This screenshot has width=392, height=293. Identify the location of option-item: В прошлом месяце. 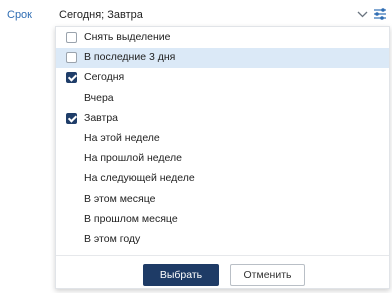
(222, 220).